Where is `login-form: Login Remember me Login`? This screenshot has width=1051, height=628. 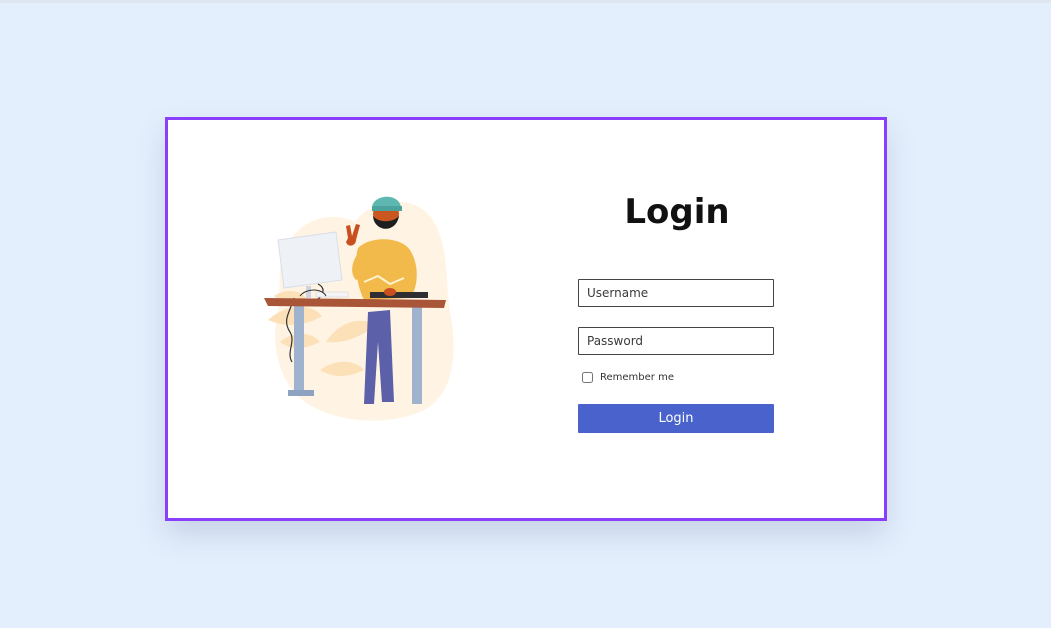 login-form: Login Remember me Login is located at coordinates (677, 311).